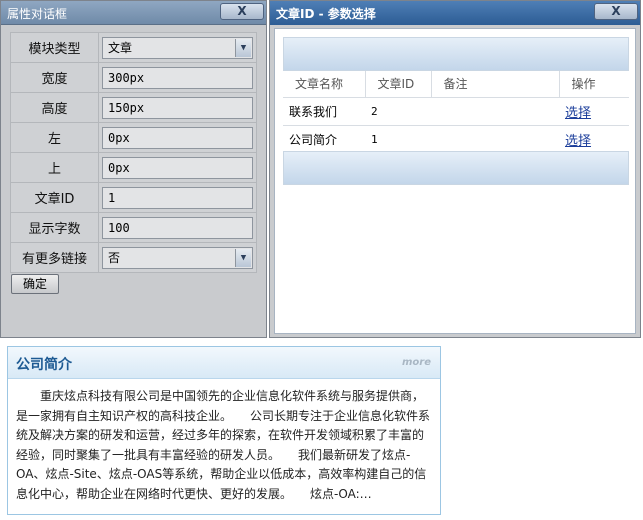 The width and height of the screenshot is (643, 520). What do you see at coordinates (326, 14) in the screenshot?
I see `select-dialog-title: 文章ID - 参数选择` at bounding box center [326, 14].